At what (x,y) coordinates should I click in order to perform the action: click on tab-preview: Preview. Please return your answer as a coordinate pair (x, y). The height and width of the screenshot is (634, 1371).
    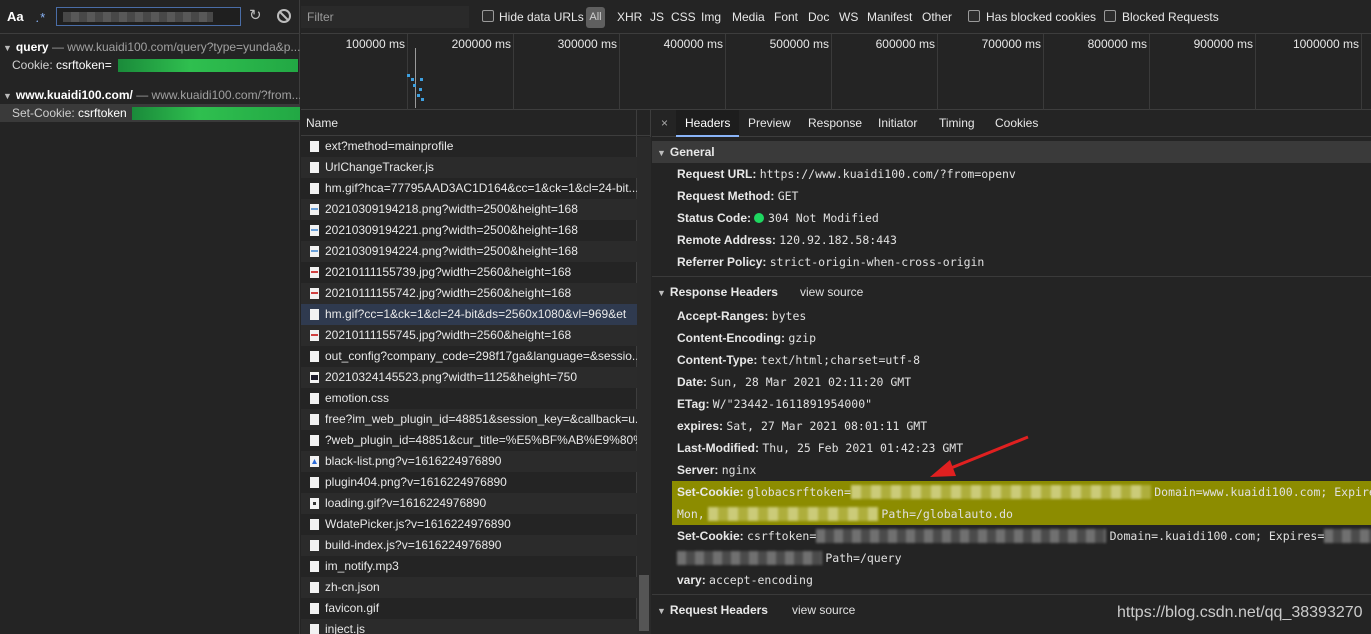
    Looking at the image, I should click on (769, 123).